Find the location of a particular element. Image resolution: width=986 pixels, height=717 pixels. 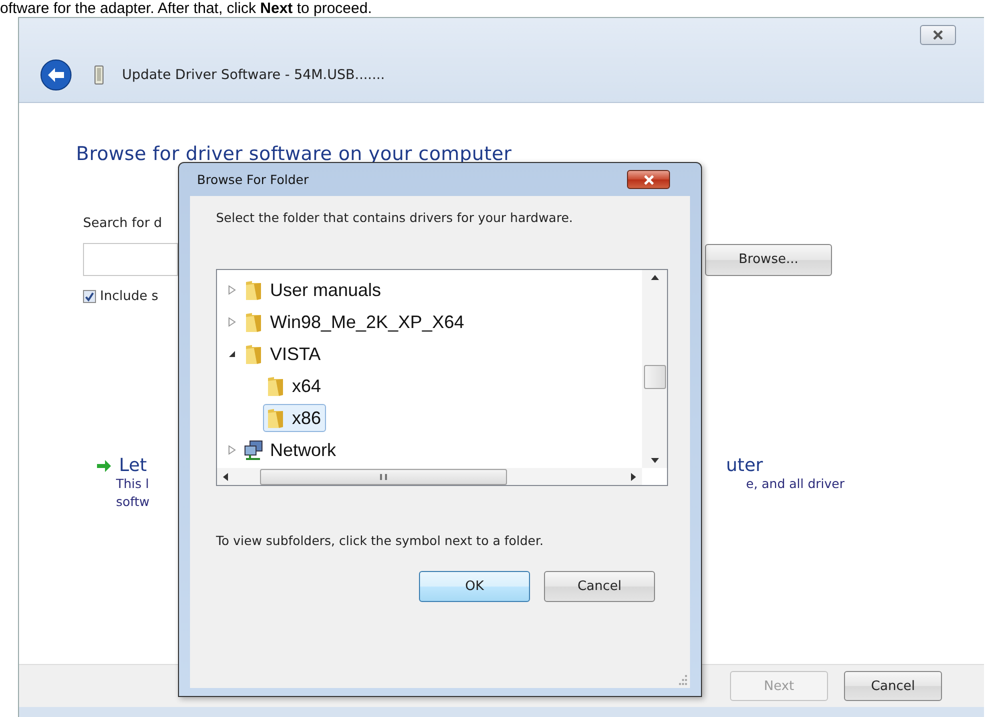

dialog-title: Browse For Folder is located at coordinates (253, 179).